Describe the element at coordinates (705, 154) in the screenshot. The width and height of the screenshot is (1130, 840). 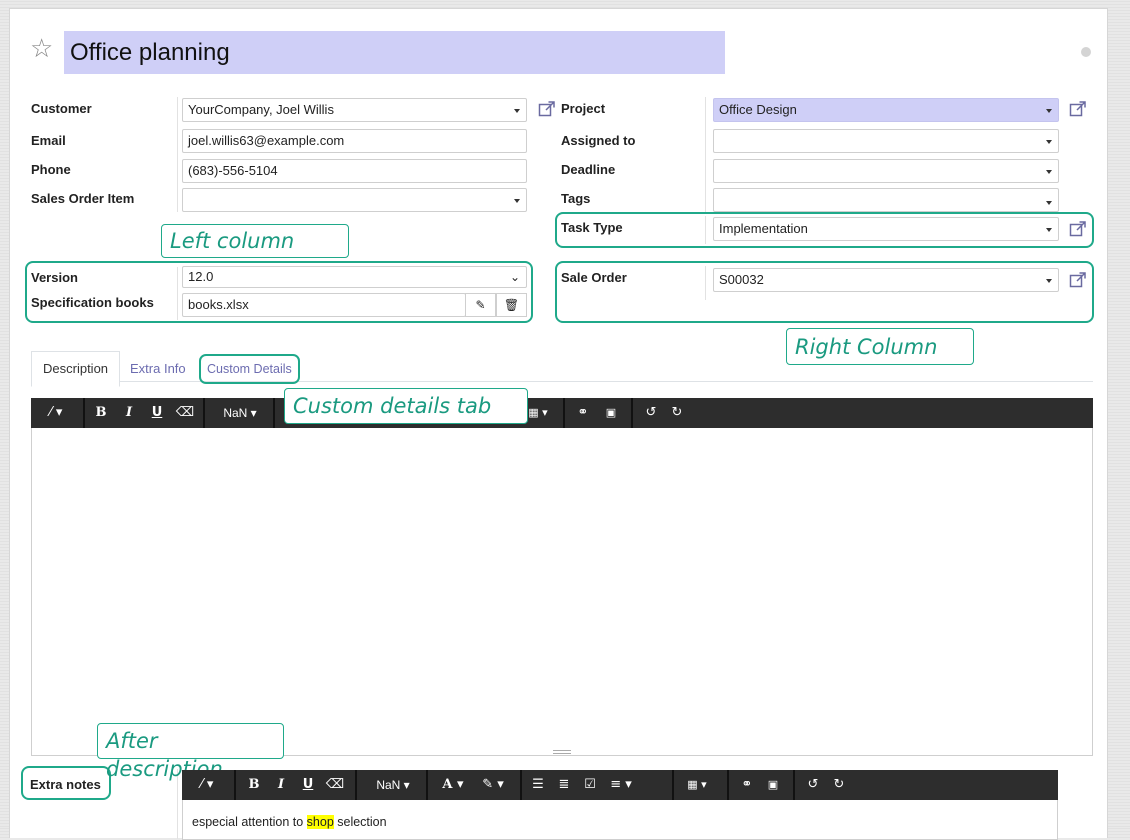
I see `right-column-divider` at that location.